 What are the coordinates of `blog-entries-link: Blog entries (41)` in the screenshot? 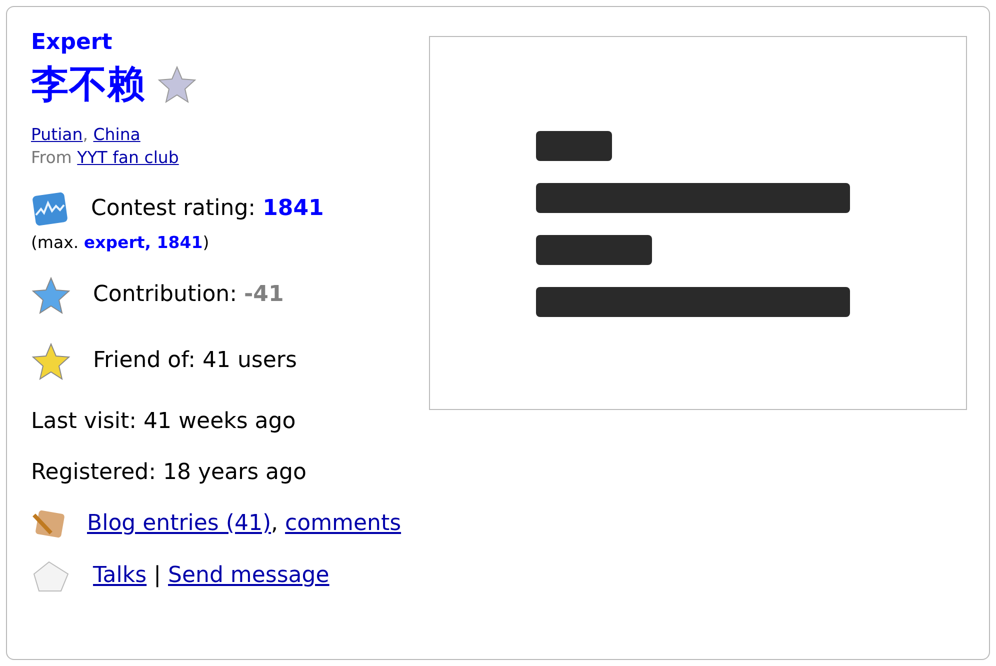 It's located at (179, 523).